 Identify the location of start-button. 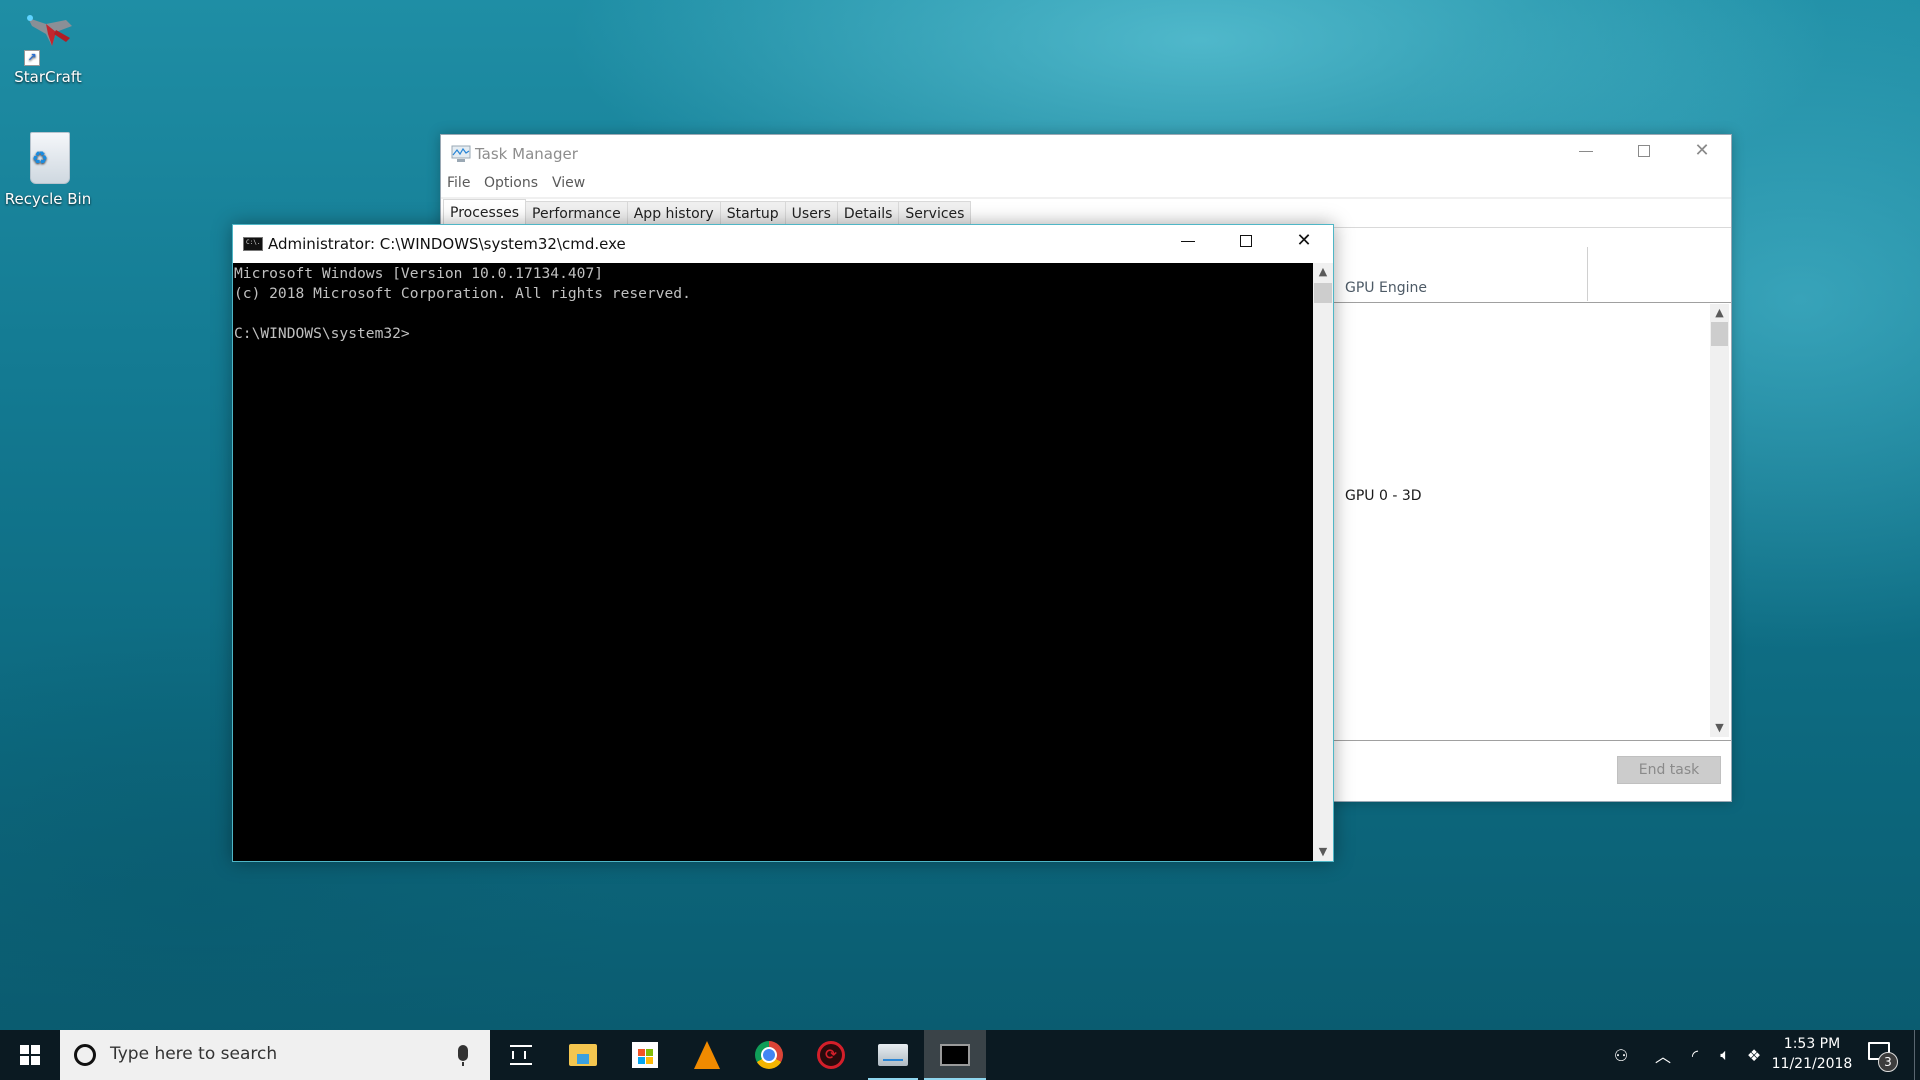
(30, 1055).